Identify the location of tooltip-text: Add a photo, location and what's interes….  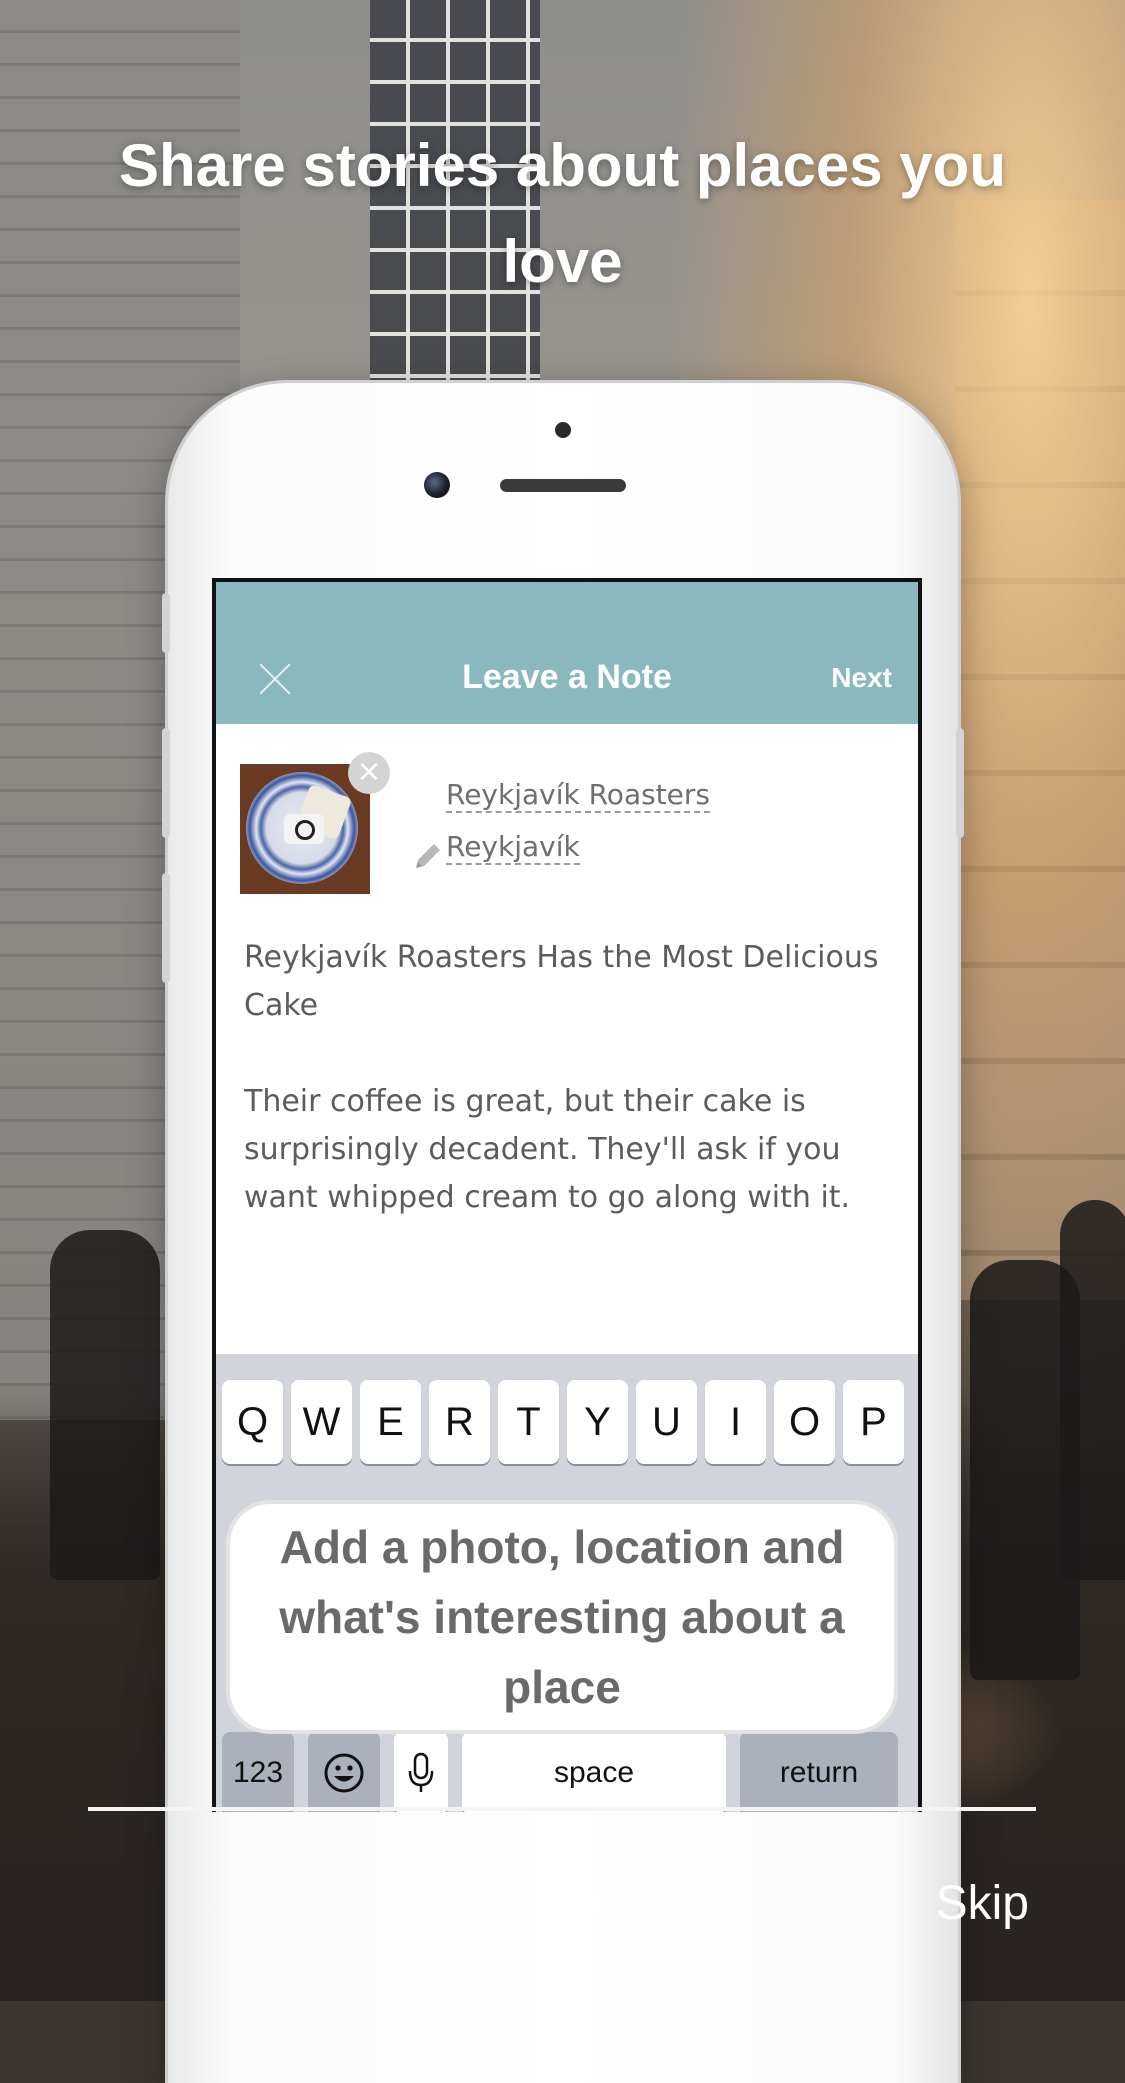
(562, 1617).